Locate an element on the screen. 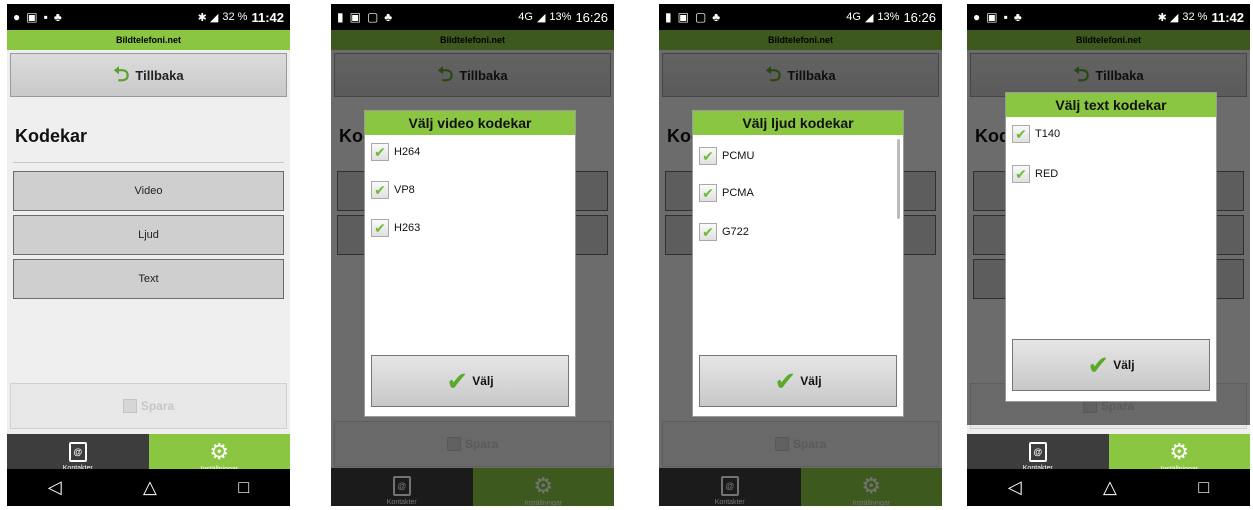 This screenshot has width=1253, height=510. text-codec-button: Text is located at coordinates (148, 279).